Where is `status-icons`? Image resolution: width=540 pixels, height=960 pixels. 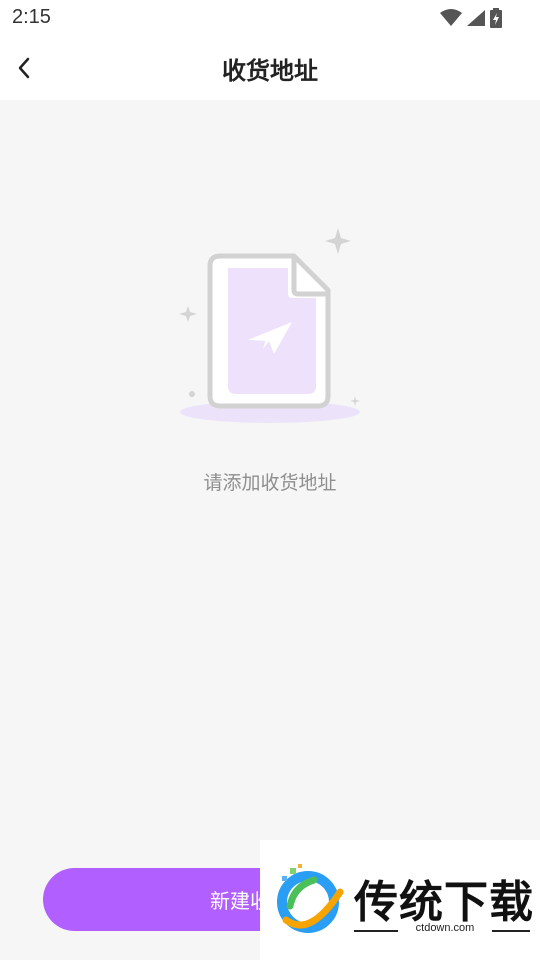 status-icons is located at coordinates (471, 18).